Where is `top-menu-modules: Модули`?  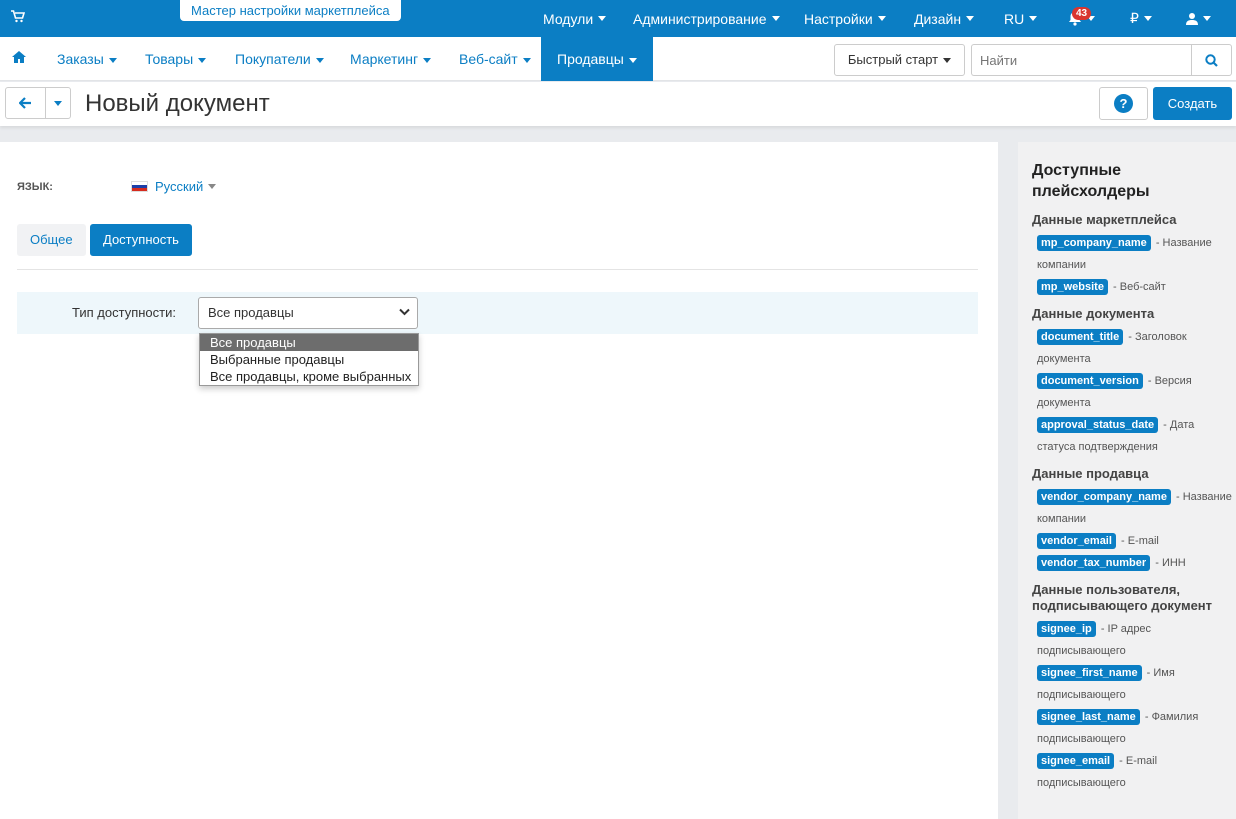 top-menu-modules: Модули is located at coordinates (575, 18).